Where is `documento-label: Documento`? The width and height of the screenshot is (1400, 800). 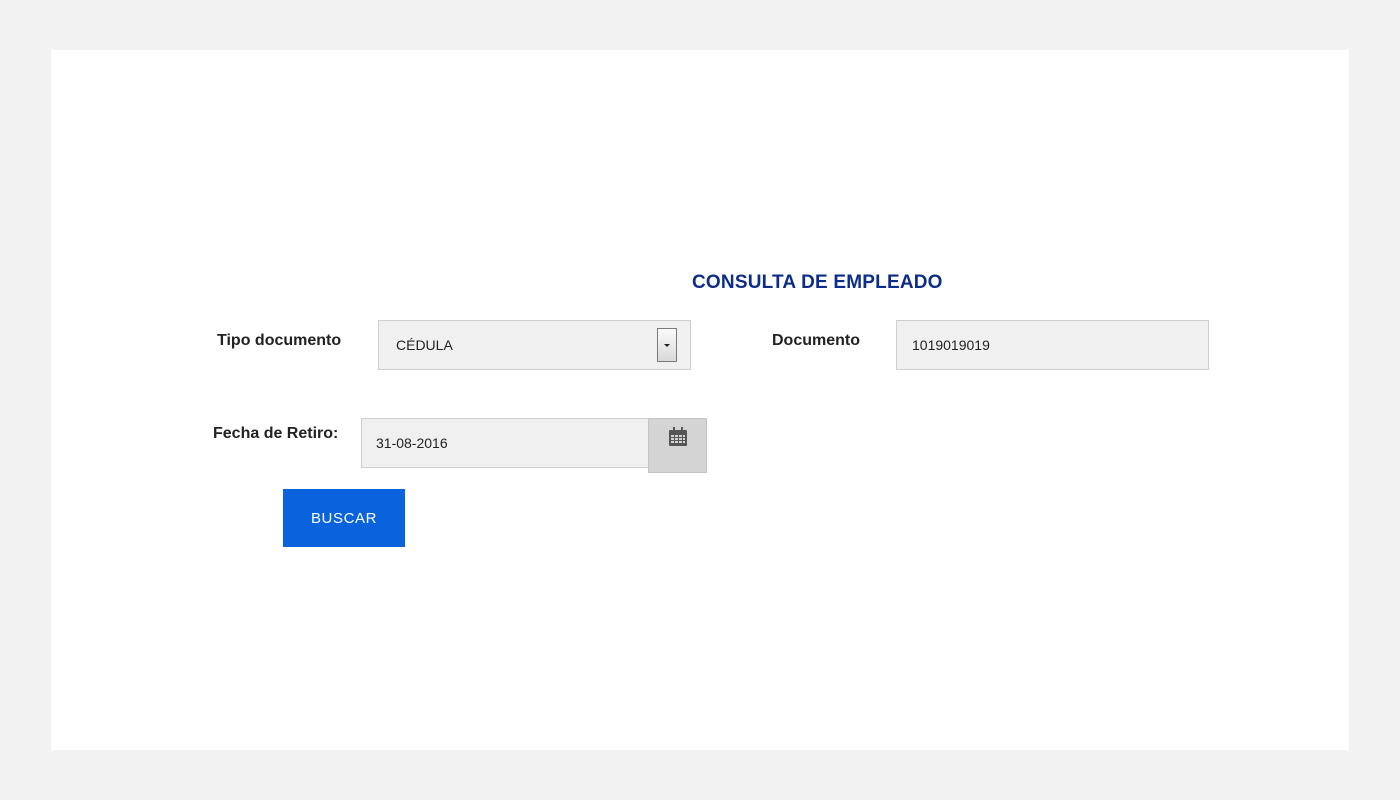 documento-label: Documento is located at coordinates (816, 340).